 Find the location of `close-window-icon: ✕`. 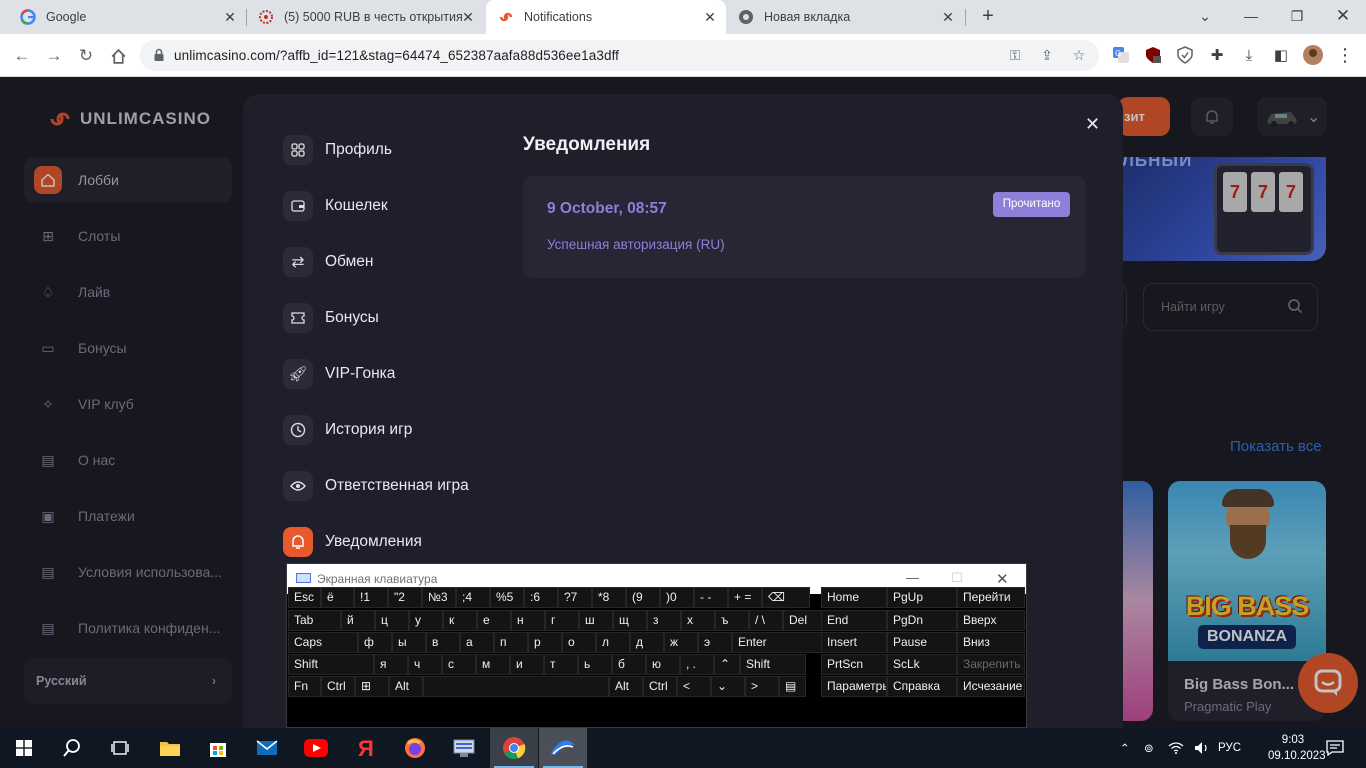

close-window-icon: ✕ is located at coordinates (1343, 16).